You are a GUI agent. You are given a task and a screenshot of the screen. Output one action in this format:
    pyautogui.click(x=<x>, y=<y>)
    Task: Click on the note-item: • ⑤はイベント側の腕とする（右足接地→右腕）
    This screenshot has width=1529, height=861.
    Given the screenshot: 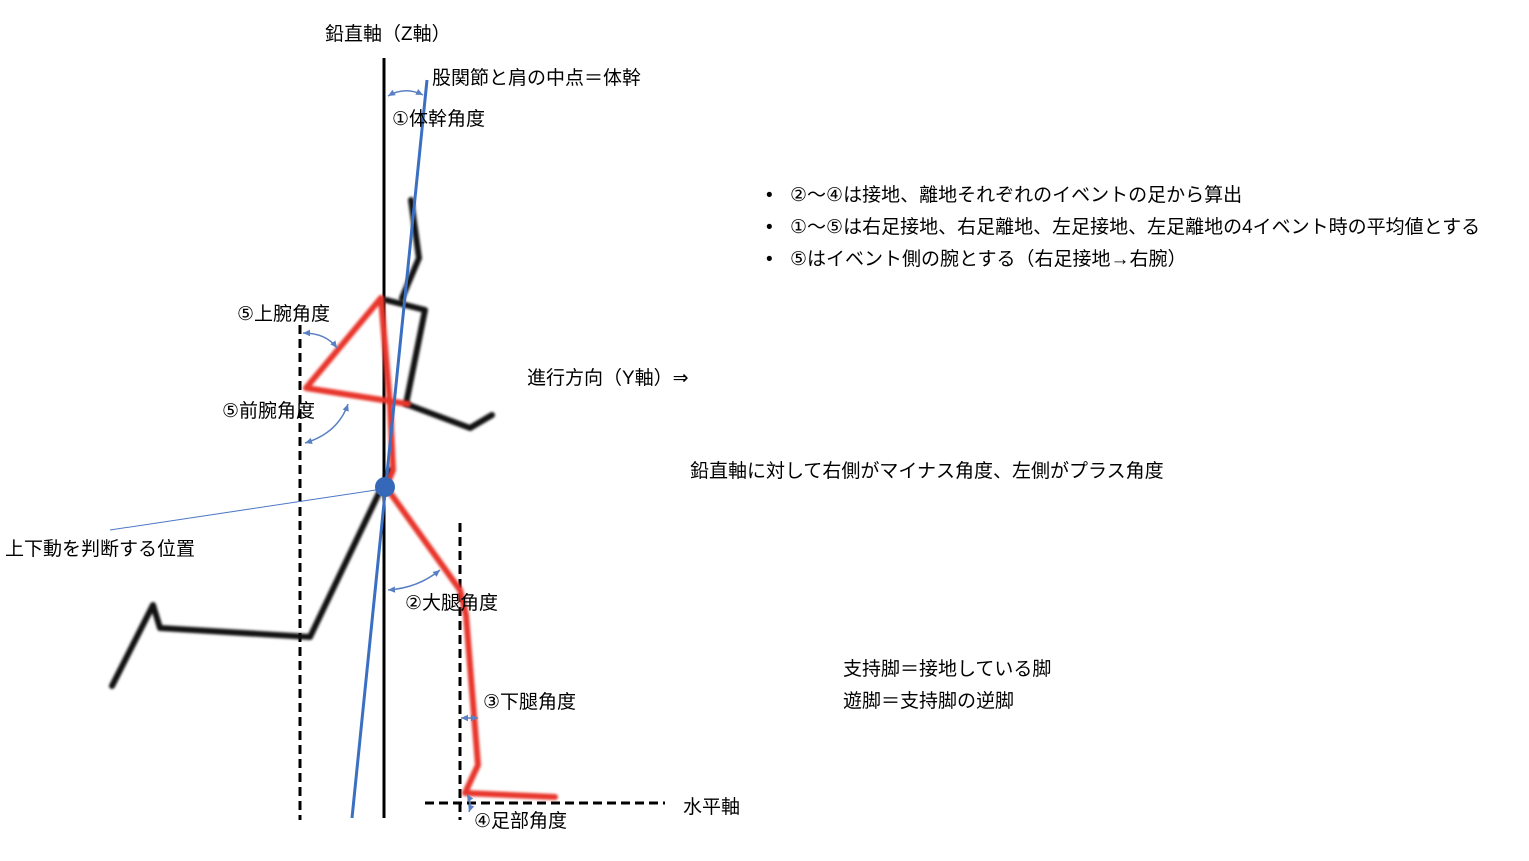 What is the action you would take?
    pyautogui.click(x=976, y=260)
    